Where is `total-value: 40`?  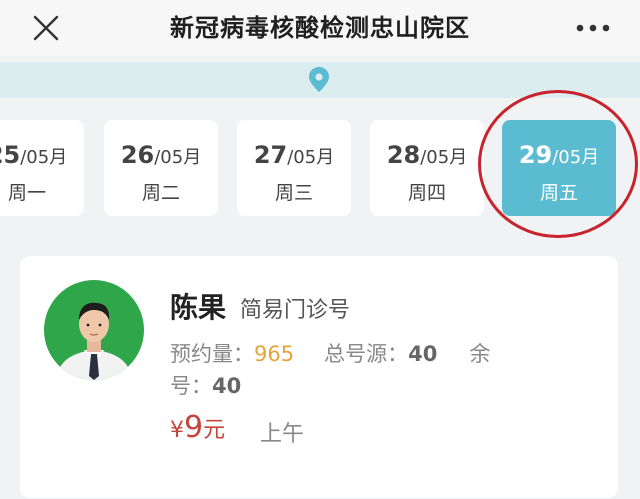 total-value: 40 is located at coordinates (423, 354).